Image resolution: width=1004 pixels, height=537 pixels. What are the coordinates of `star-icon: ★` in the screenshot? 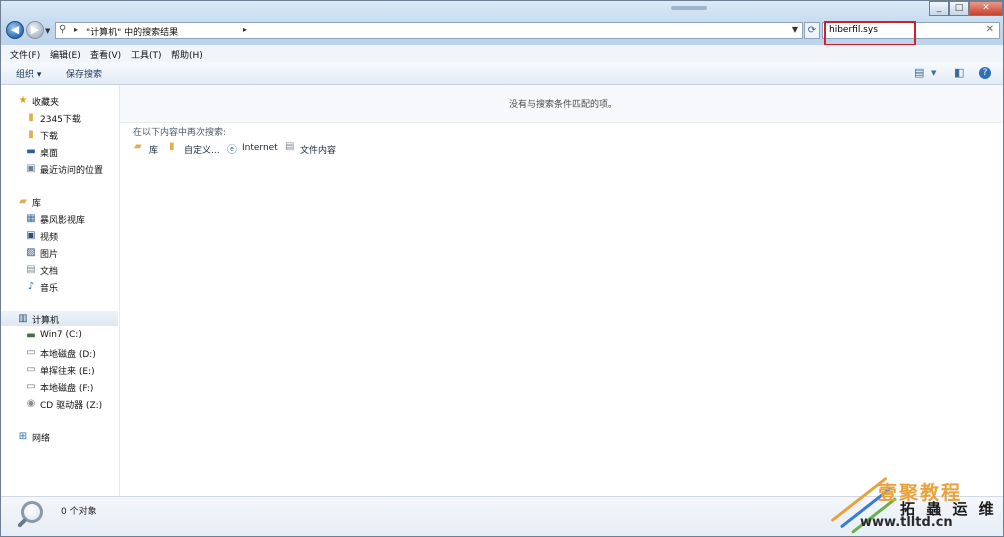 It's located at (23, 100).